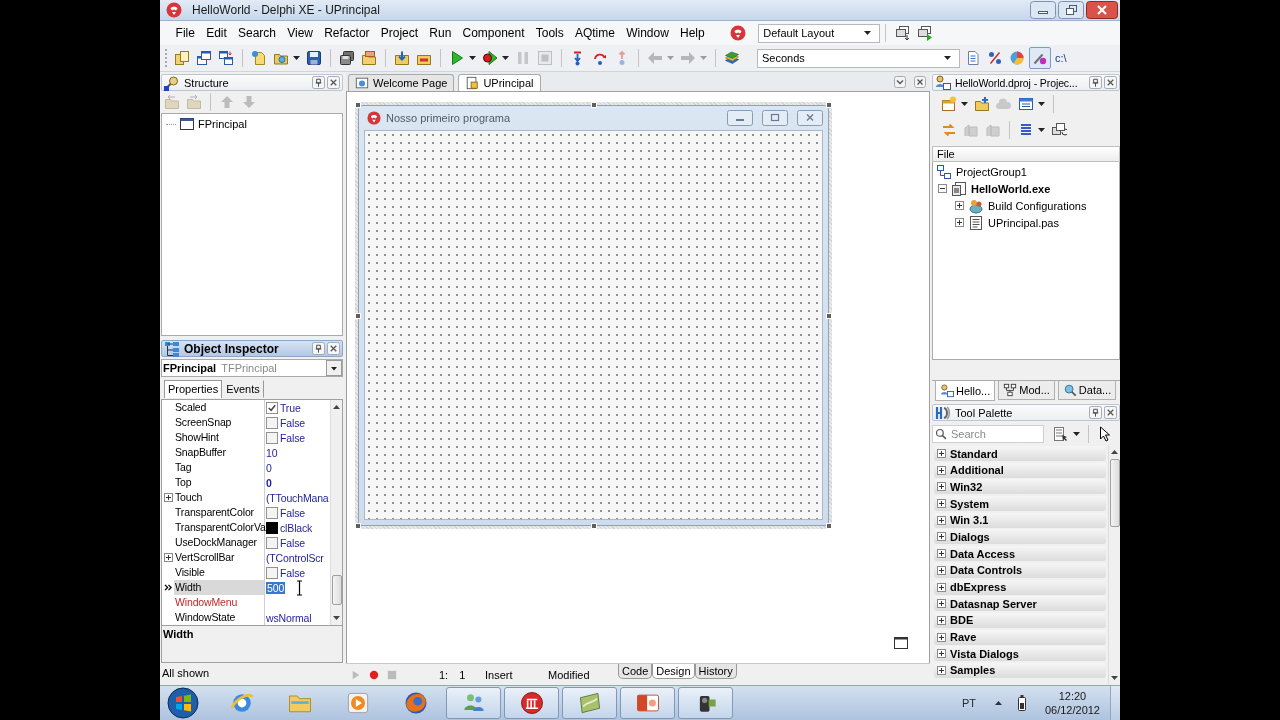 The image size is (1280, 720). What do you see at coordinates (550, 33) in the screenshot?
I see `menu-item: Tools` at bounding box center [550, 33].